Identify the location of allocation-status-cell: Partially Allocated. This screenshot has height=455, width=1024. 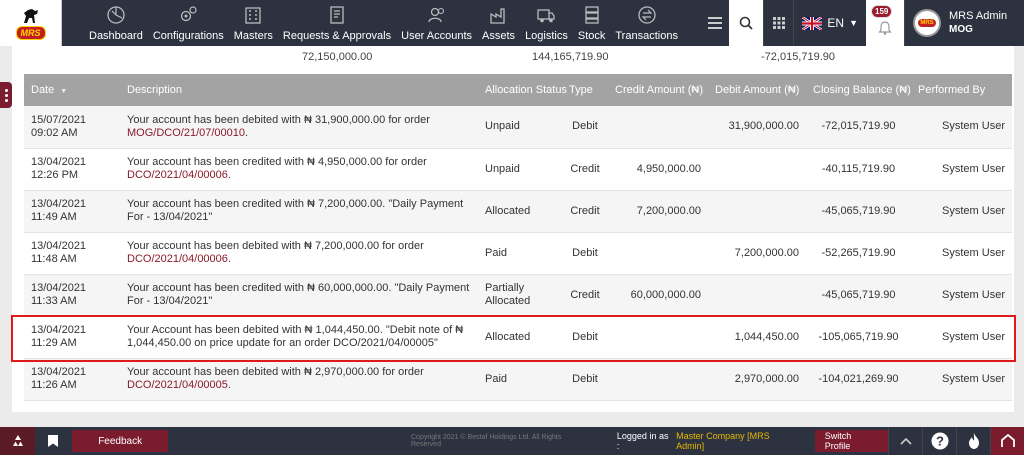
(508, 294).